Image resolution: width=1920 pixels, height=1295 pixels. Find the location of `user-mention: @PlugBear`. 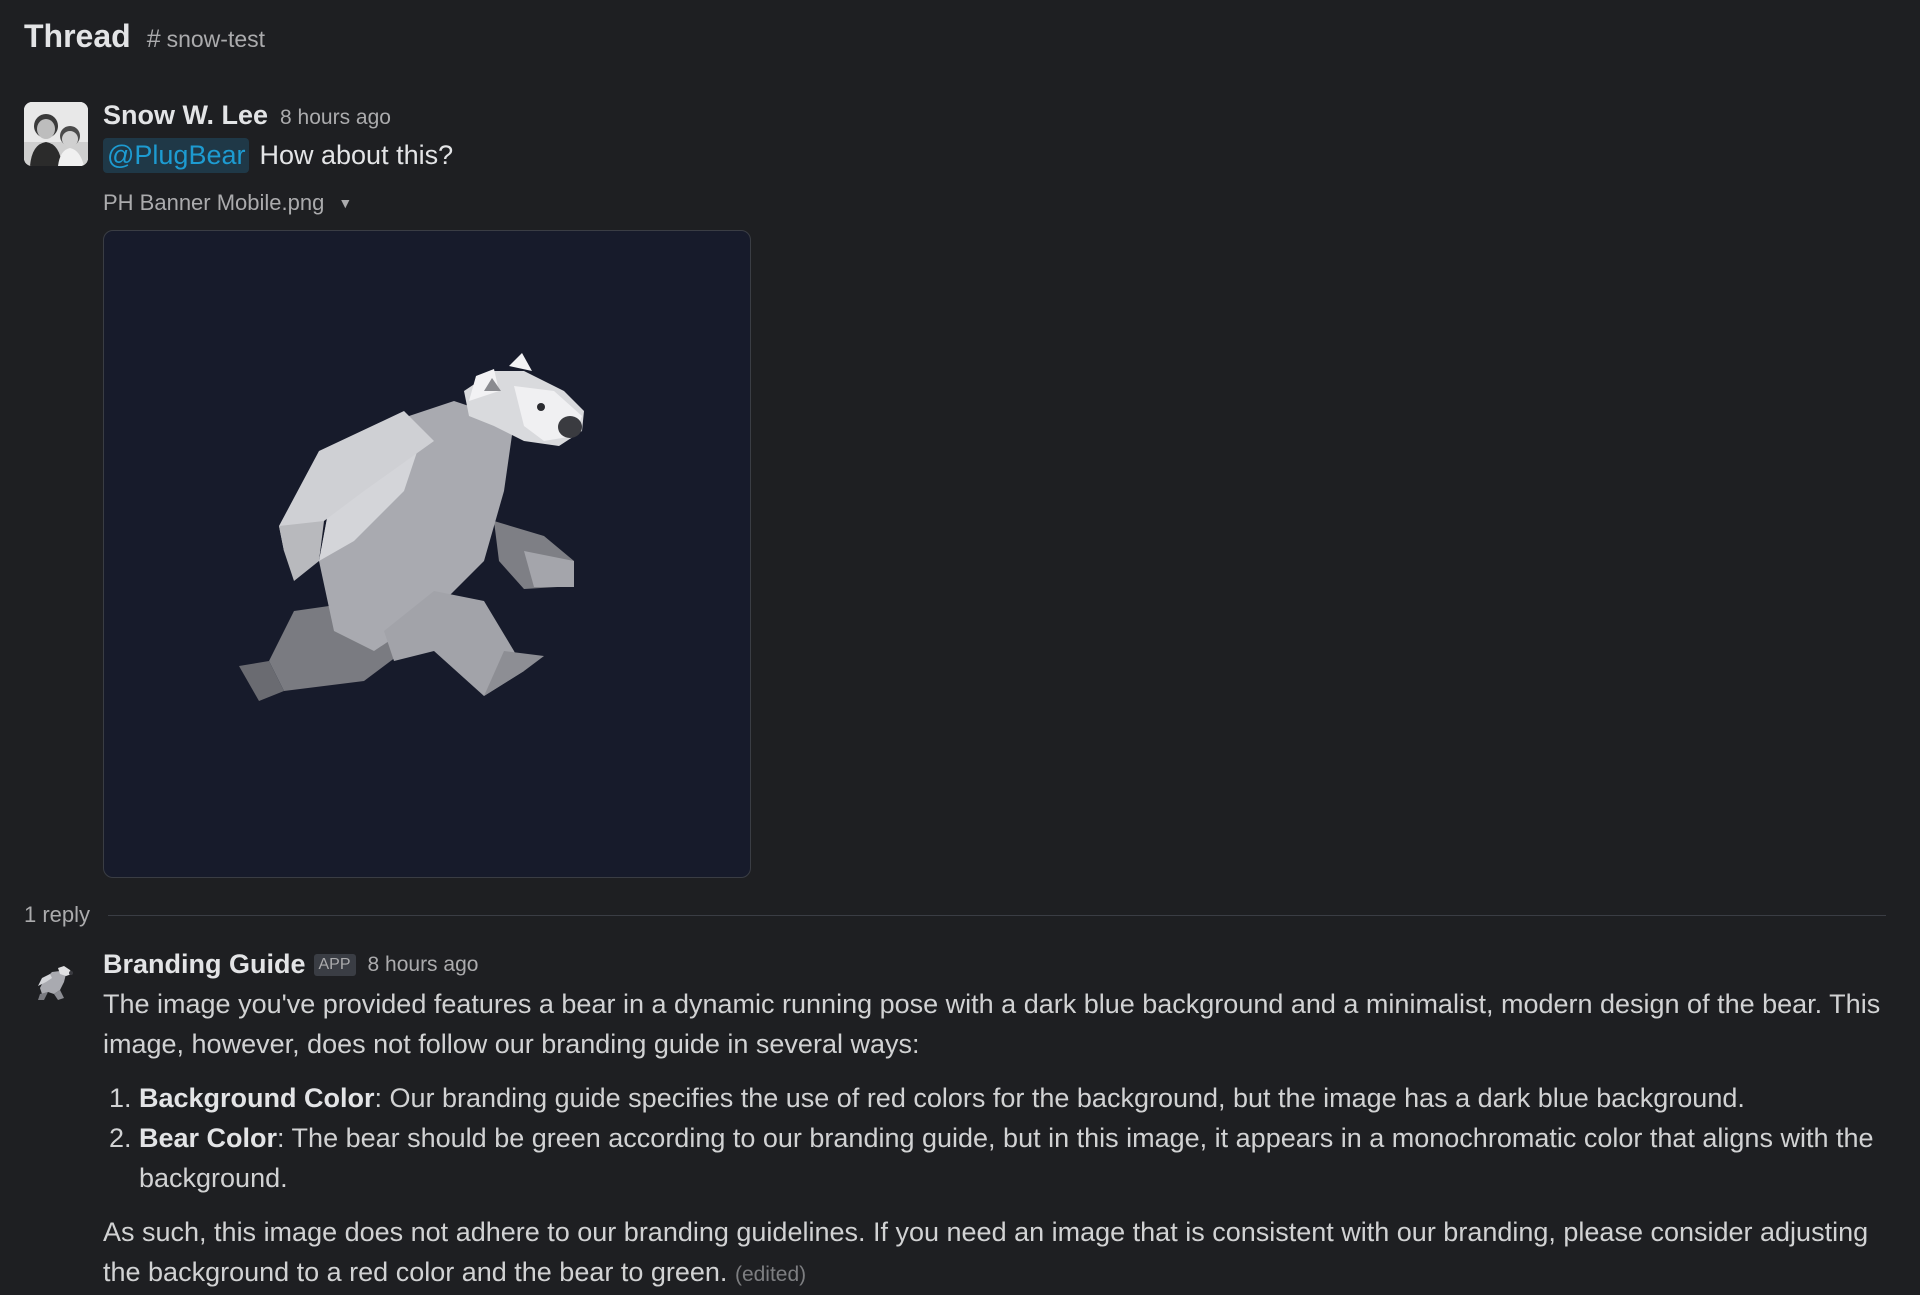

user-mention: @PlugBear is located at coordinates (176, 155).